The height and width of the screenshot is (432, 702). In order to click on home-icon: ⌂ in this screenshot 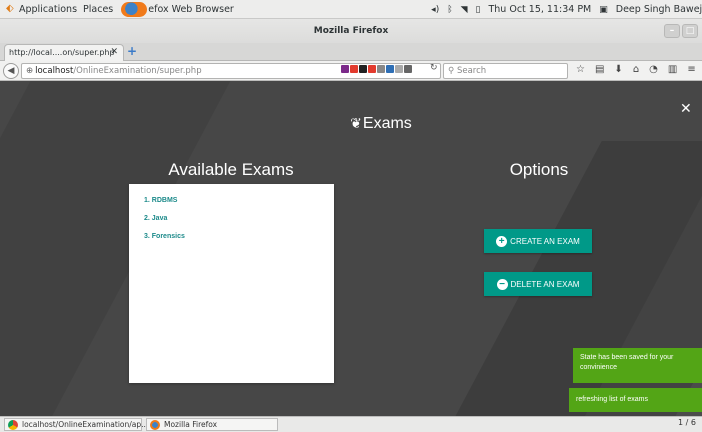, I will do `click(636, 69)`.